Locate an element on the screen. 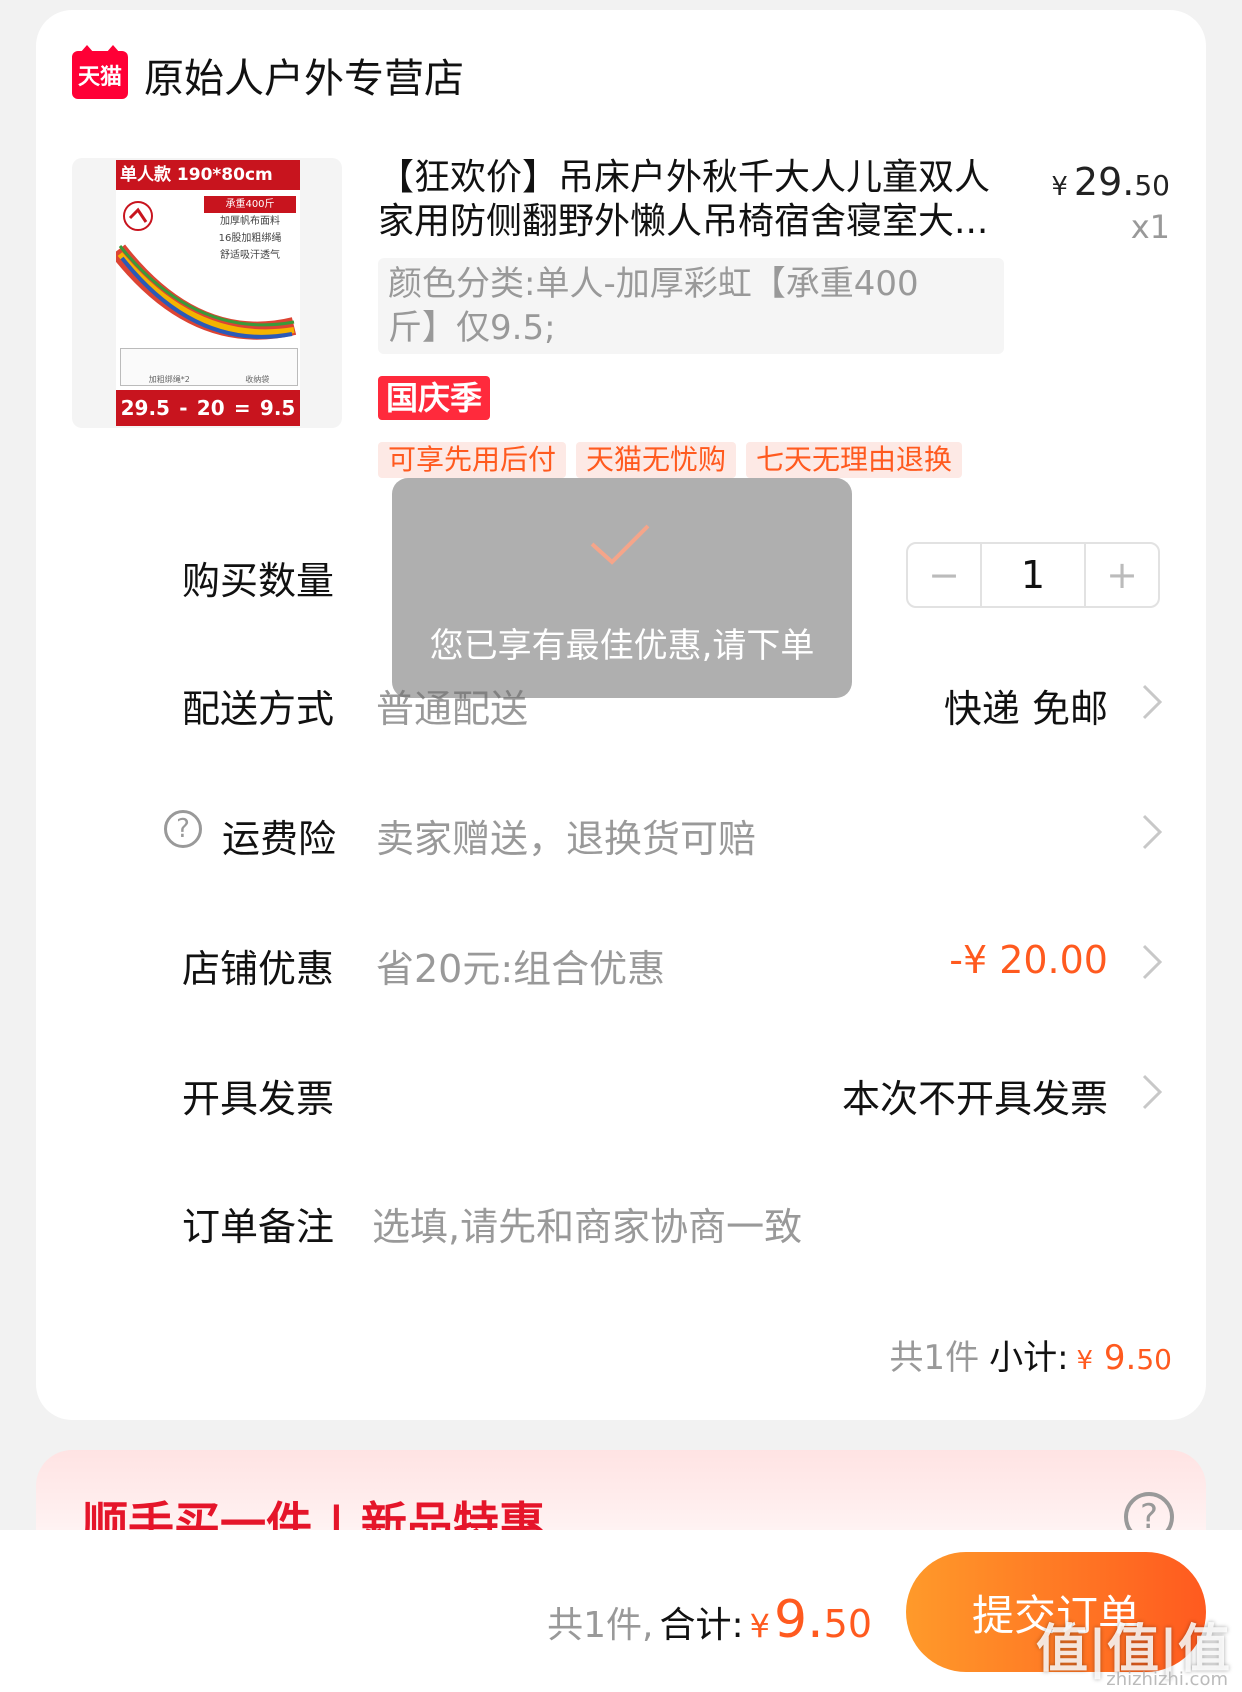  total-decimal: 50 is located at coordinates (847, 1624).